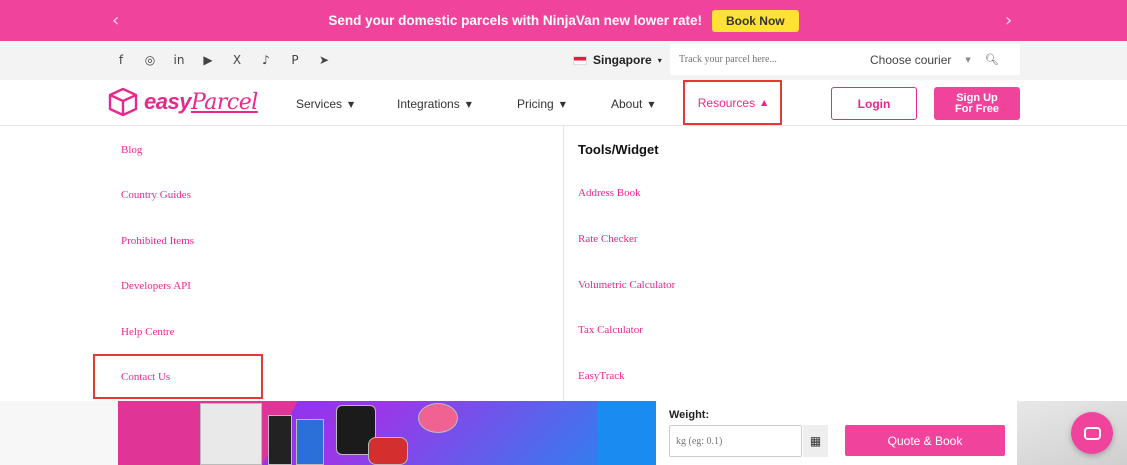 This screenshot has width=1127, height=465. Describe the element at coordinates (237, 60) in the screenshot. I see `x-icon: X` at that location.